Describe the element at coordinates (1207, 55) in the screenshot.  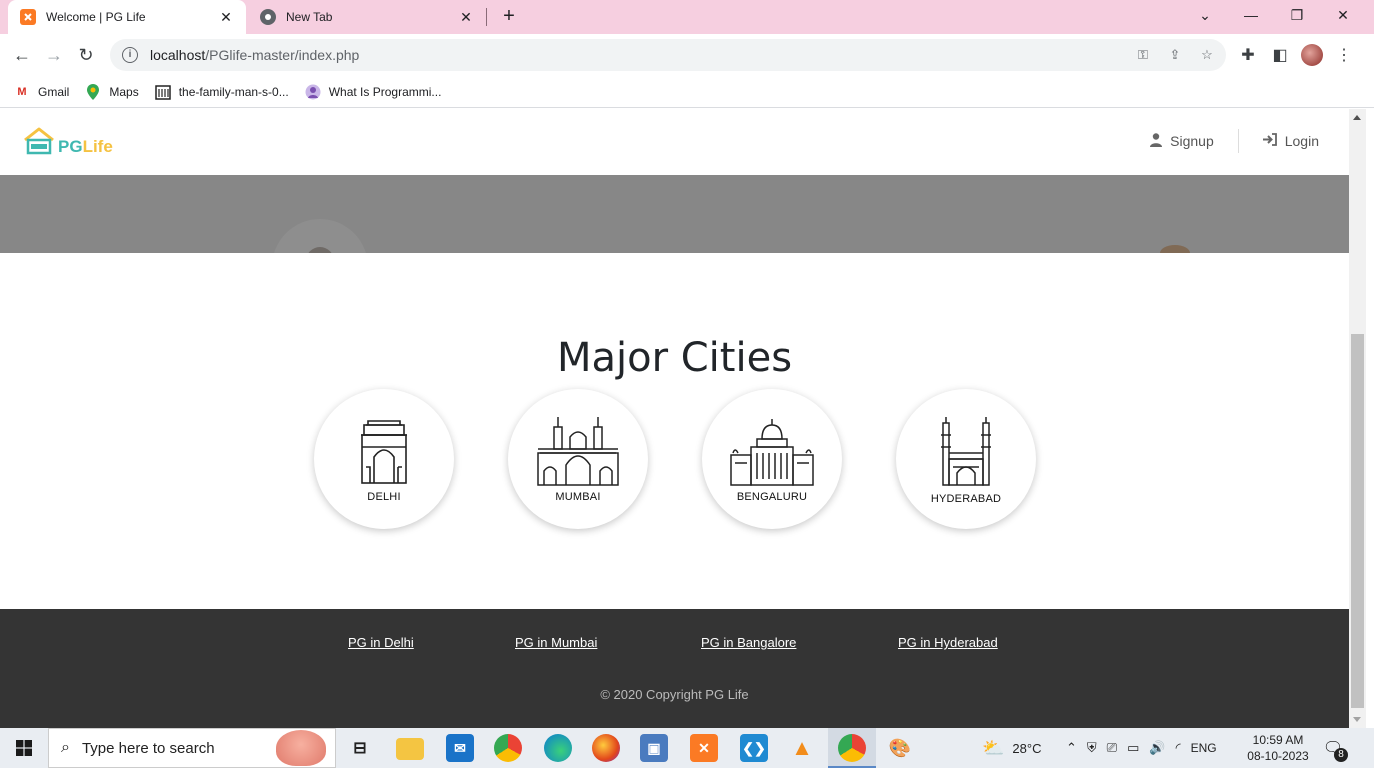
I see `star-bookmark-icon: ☆` at that location.